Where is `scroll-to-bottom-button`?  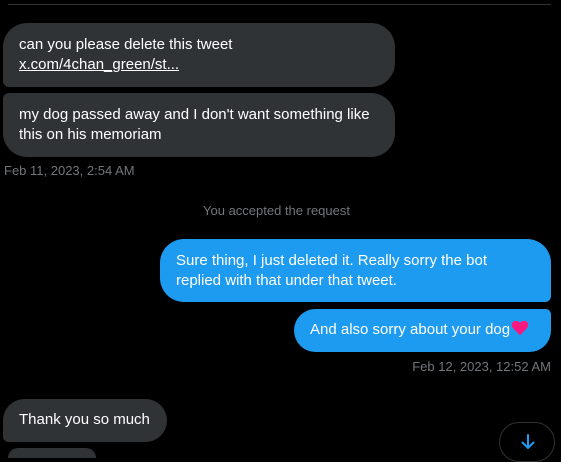 scroll-to-bottom-button is located at coordinates (527, 442).